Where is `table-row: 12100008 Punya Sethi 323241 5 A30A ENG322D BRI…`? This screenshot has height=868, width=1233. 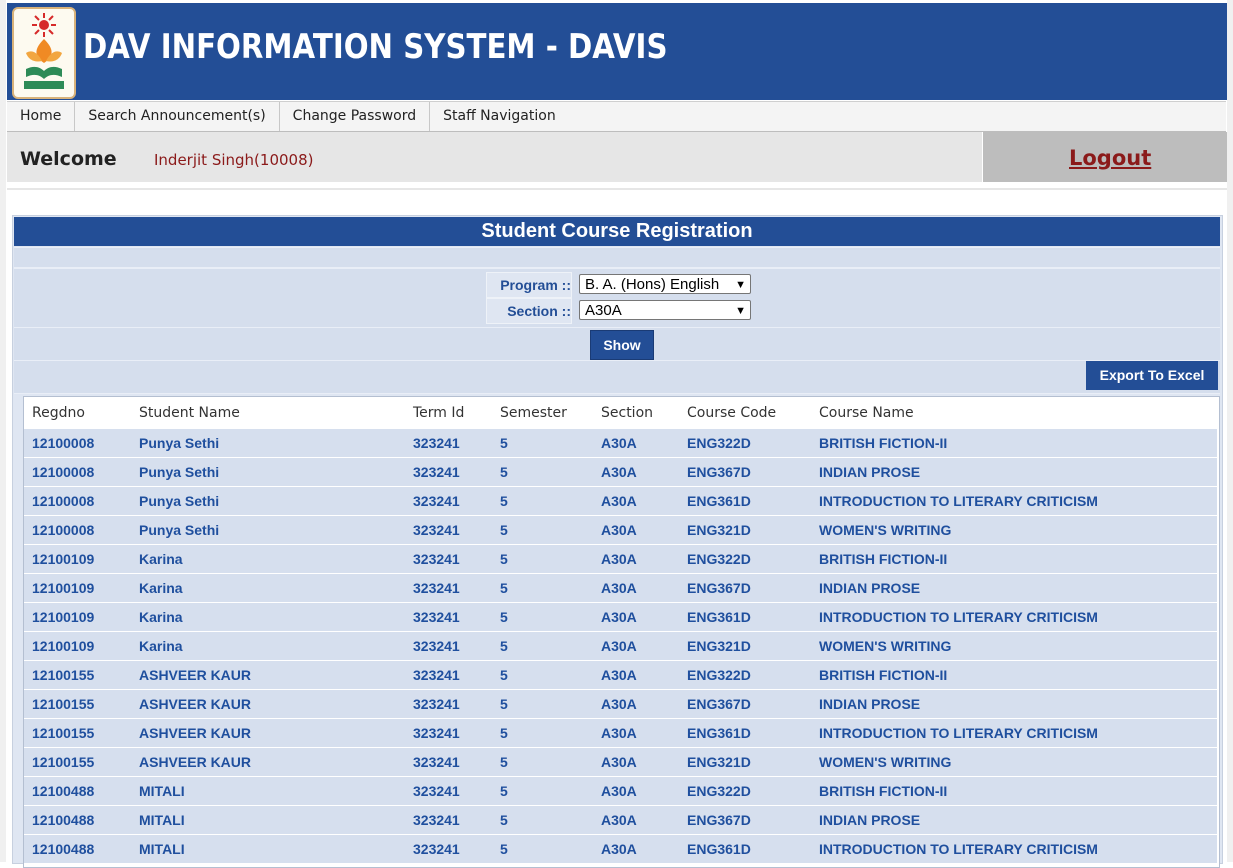
table-row: 12100008 Punya Sethi 323241 5 A30A ENG322D BRI… is located at coordinates (620, 443).